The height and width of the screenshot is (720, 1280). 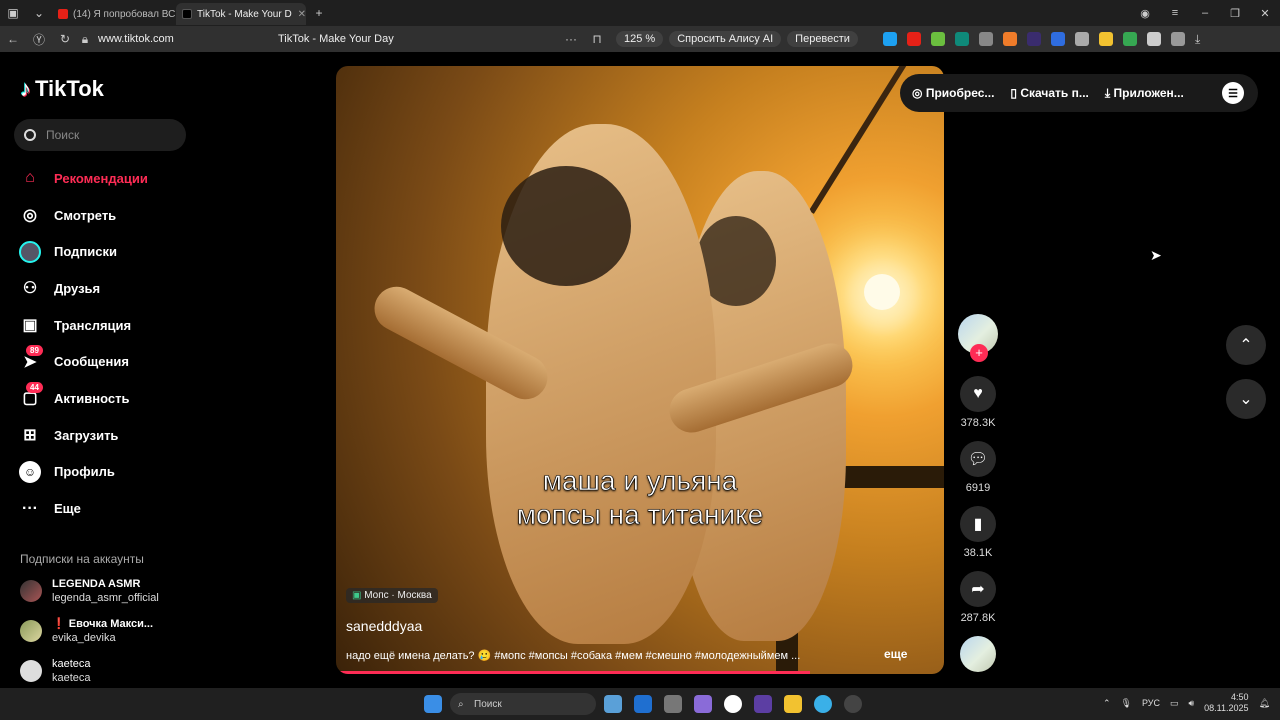 I want to click on feed-navigation: ⌃ ⌄, so click(x=1246, y=379).